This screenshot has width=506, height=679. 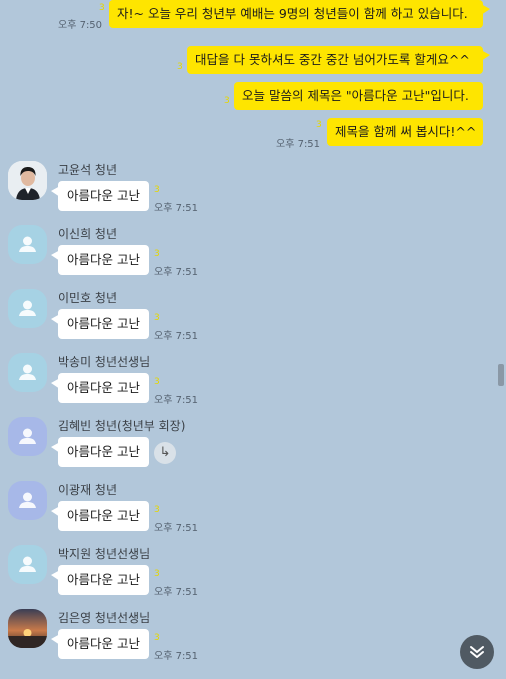 What do you see at coordinates (338, 60) in the screenshot?
I see `outgoing-bubble: 대답을 다 못하셔도 중간 중간 넘어가도록 할게요^^` at bounding box center [338, 60].